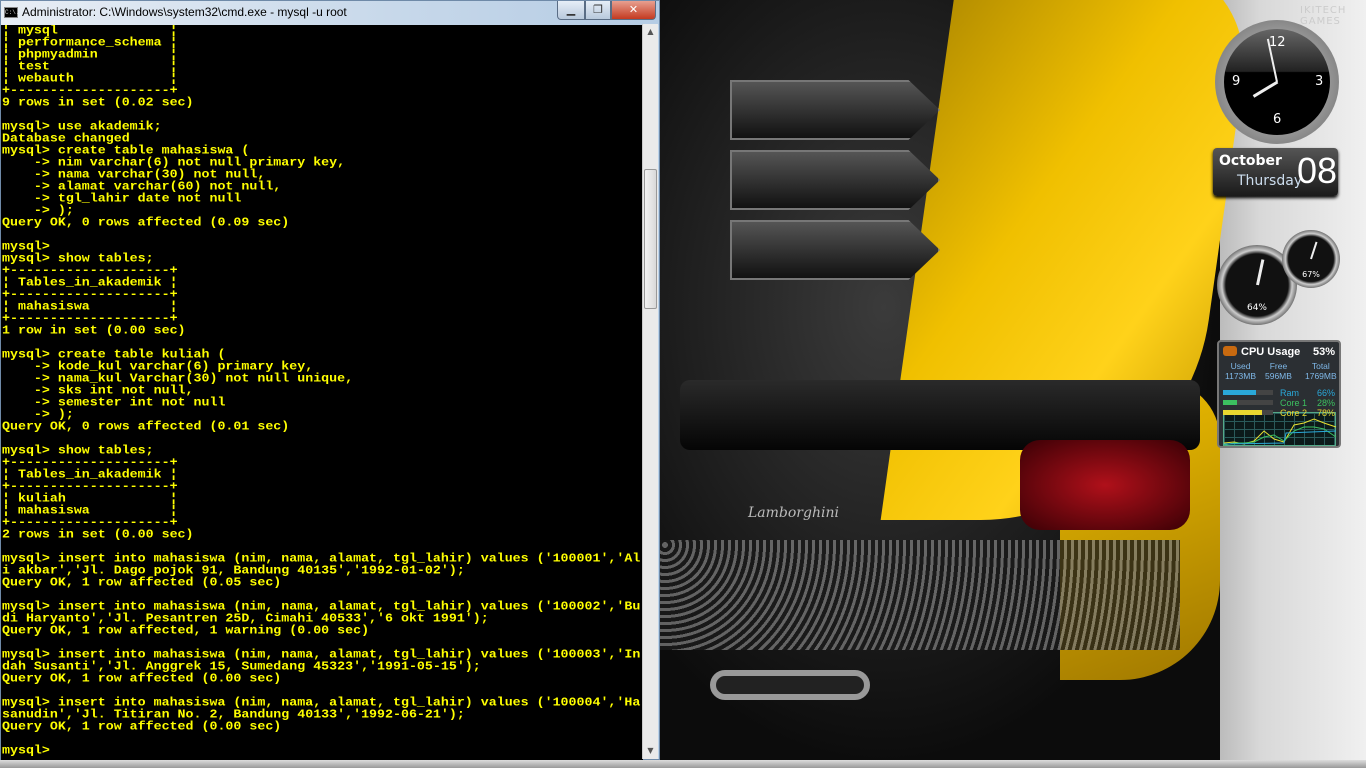  What do you see at coordinates (650, 391) in the screenshot?
I see `vertical-scrollbar: ▲ ▼` at bounding box center [650, 391].